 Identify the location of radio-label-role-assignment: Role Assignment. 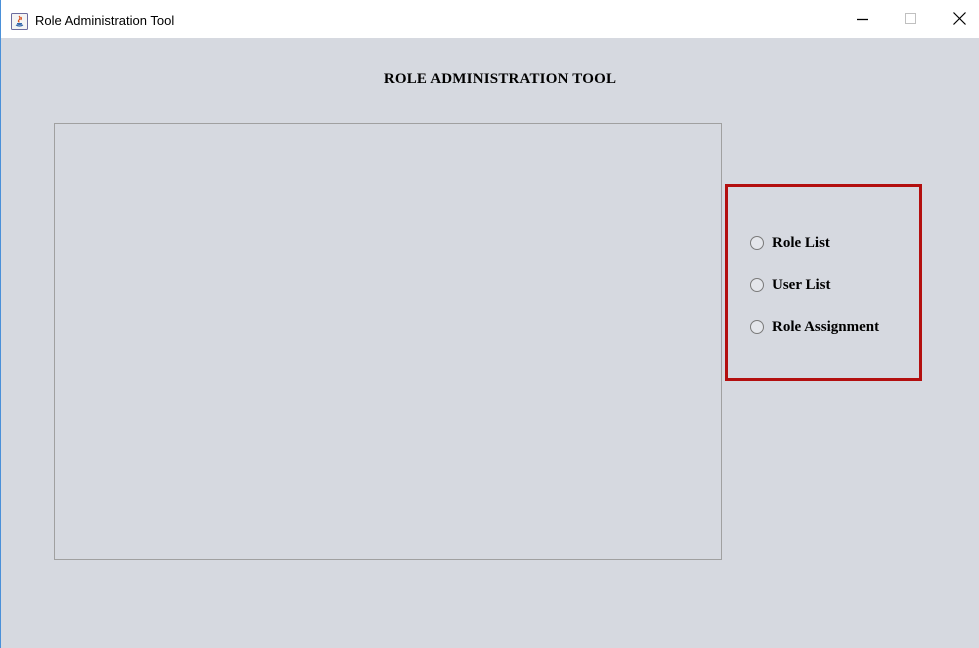
(826, 326).